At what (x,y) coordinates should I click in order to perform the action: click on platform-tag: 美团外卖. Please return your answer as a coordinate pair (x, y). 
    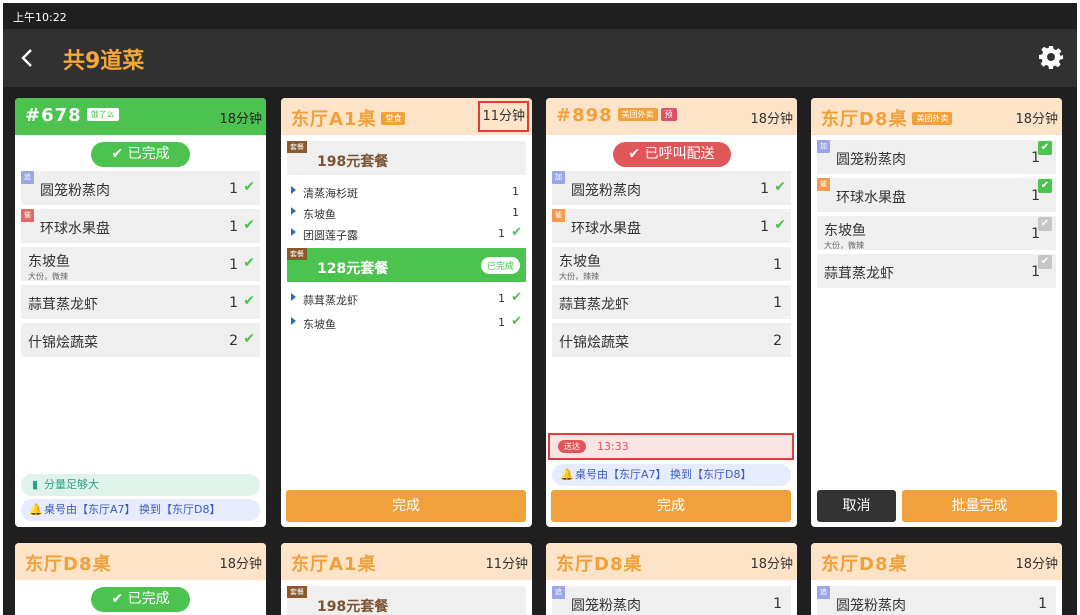
    Looking at the image, I should click on (932, 118).